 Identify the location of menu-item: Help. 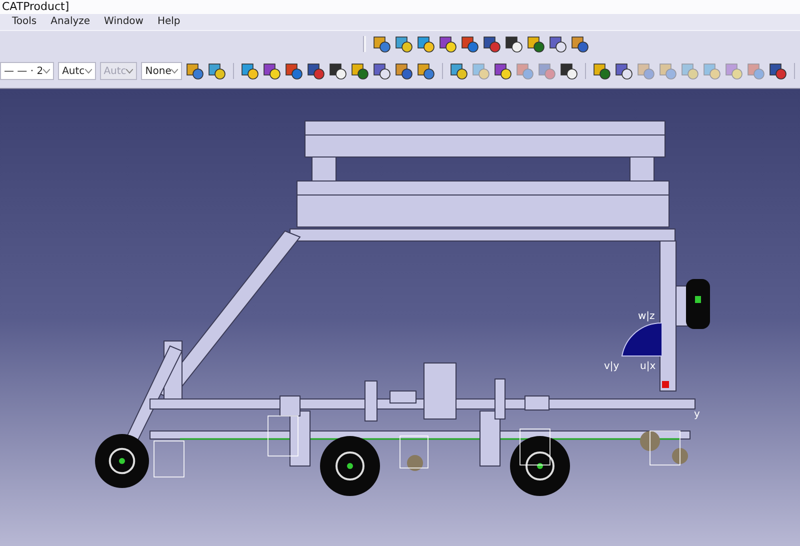
(168, 22).